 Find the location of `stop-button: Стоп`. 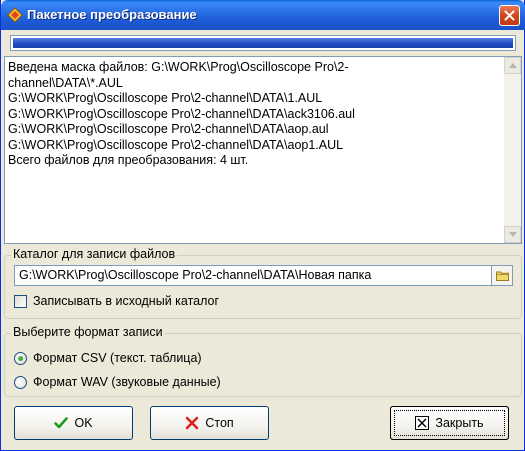

stop-button: Стоп is located at coordinates (209, 423).